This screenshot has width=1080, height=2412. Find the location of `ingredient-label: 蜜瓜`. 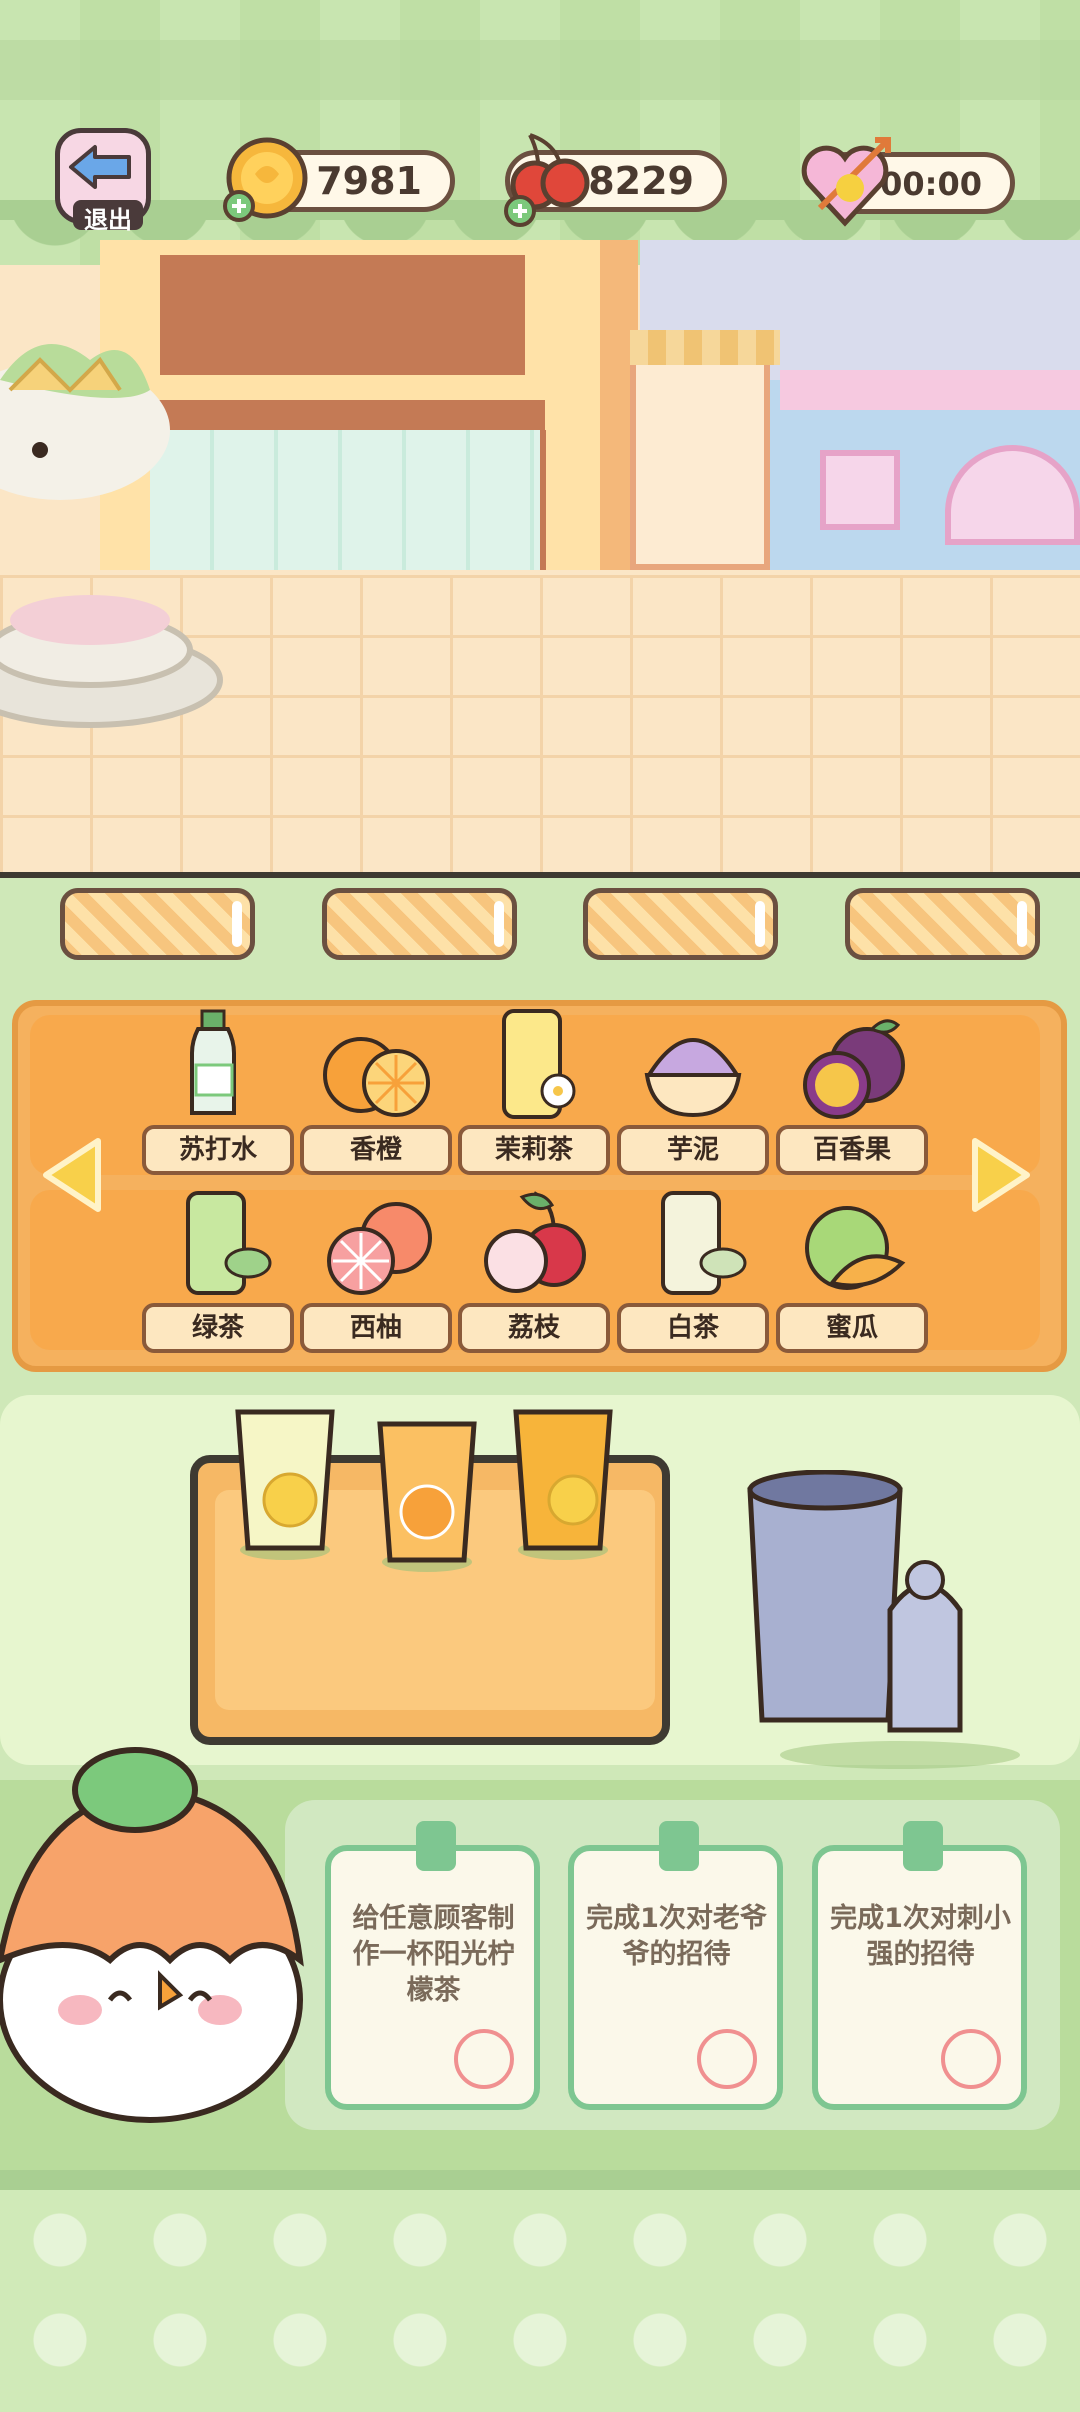

ingredient-label: 蜜瓜 is located at coordinates (852, 1328).